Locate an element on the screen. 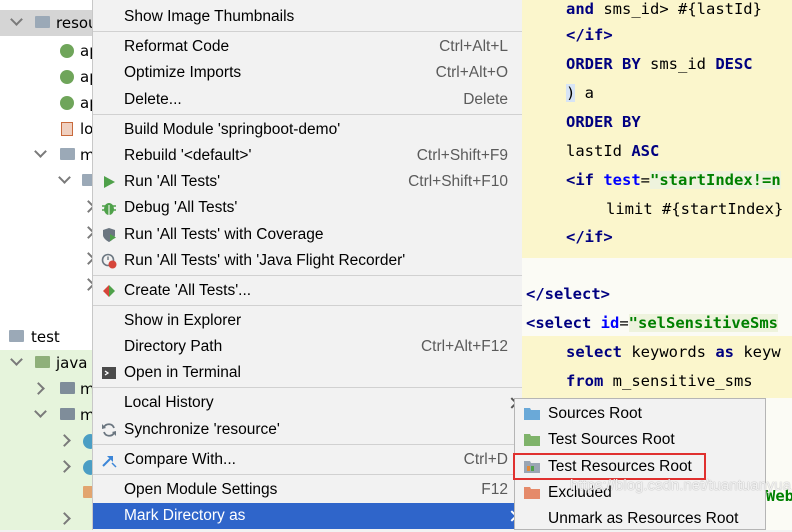 This screenshot has width=792, height=532. code-line: ) a is located at coordinates (580, 93).